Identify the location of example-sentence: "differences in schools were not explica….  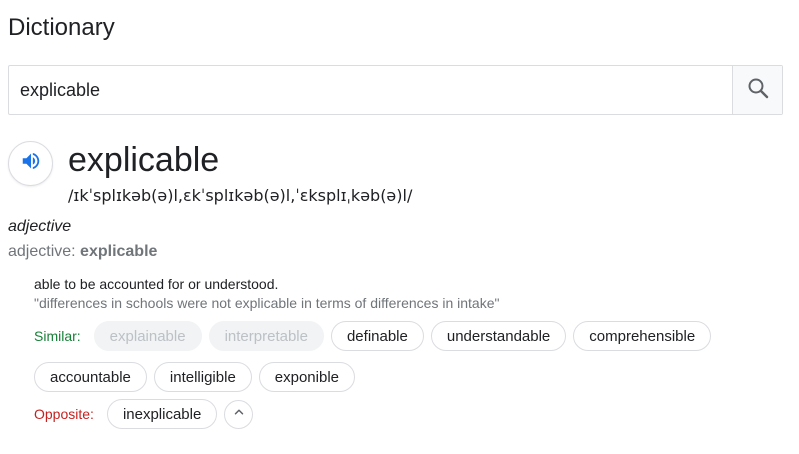
(267, 303).